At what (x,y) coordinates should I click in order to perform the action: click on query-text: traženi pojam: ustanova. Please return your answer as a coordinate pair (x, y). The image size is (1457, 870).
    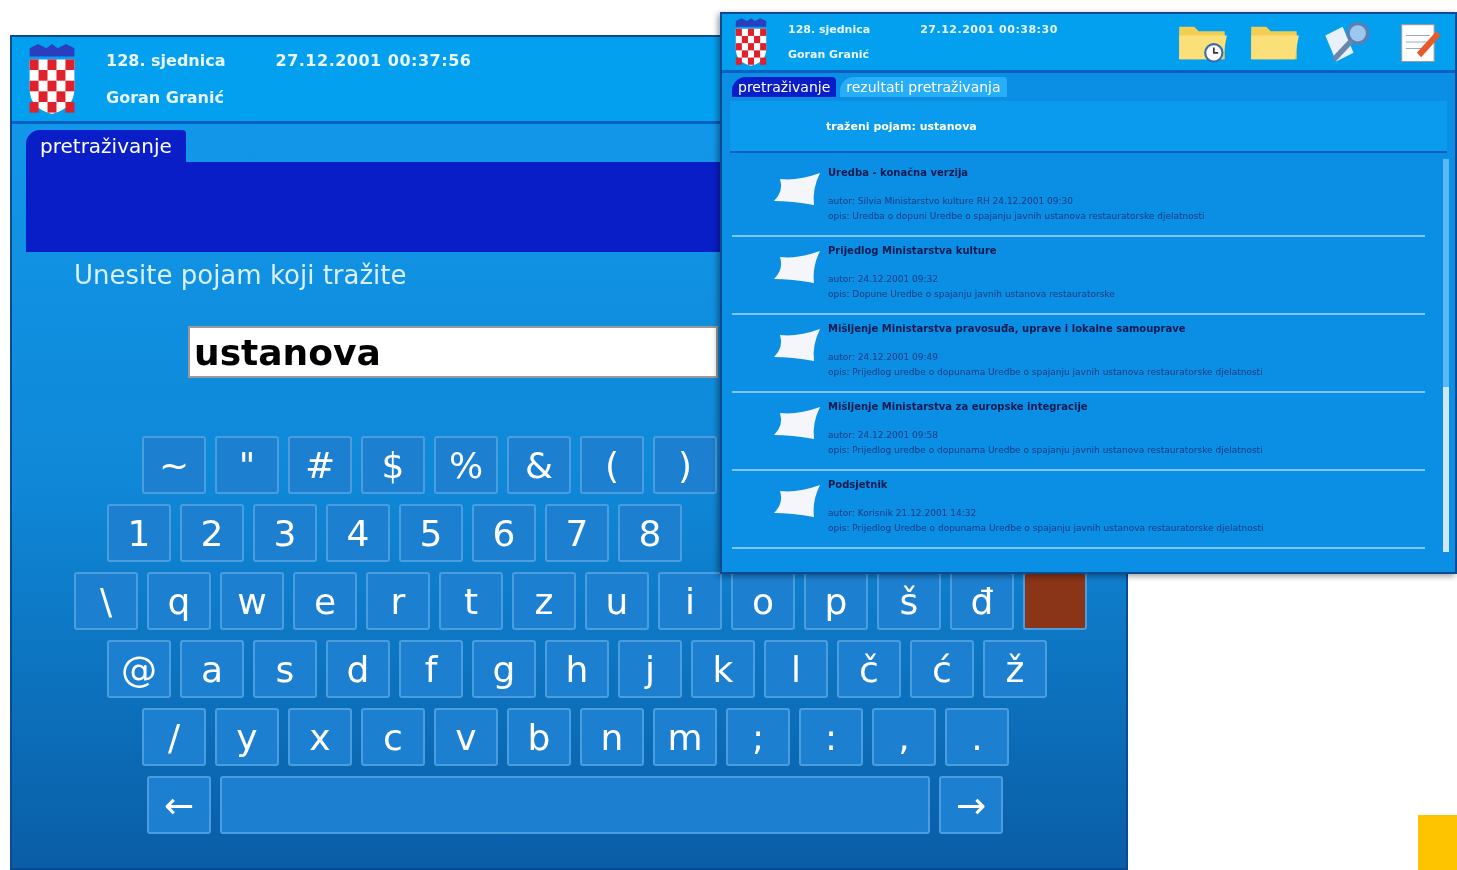
    Looking at the image, I should click on (901, 126).